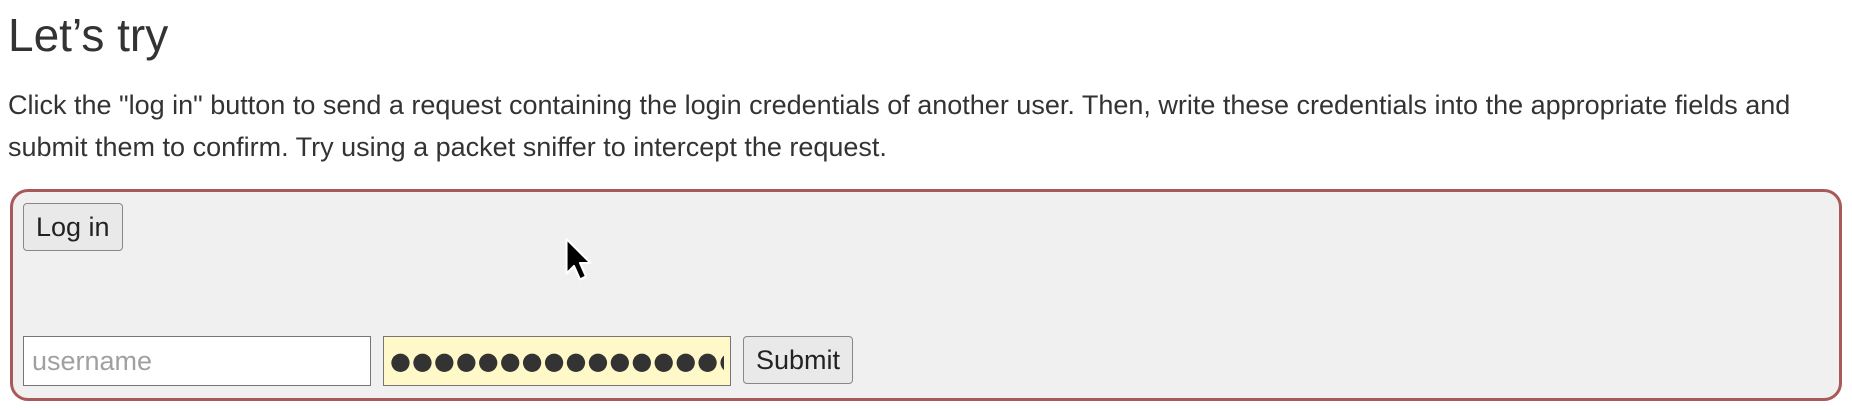 The height and width of the screenshot is (410, 1852). I want to click on password-input, so click(557, 361).